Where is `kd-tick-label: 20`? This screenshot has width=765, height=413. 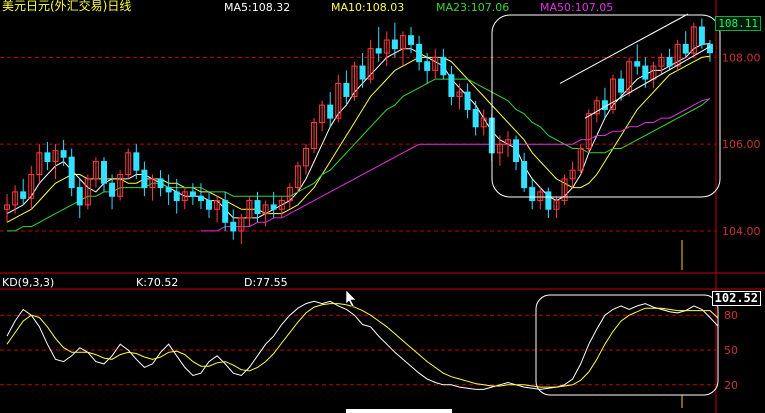
kd-tick-label: 20 is located at coordinates (731, 385).